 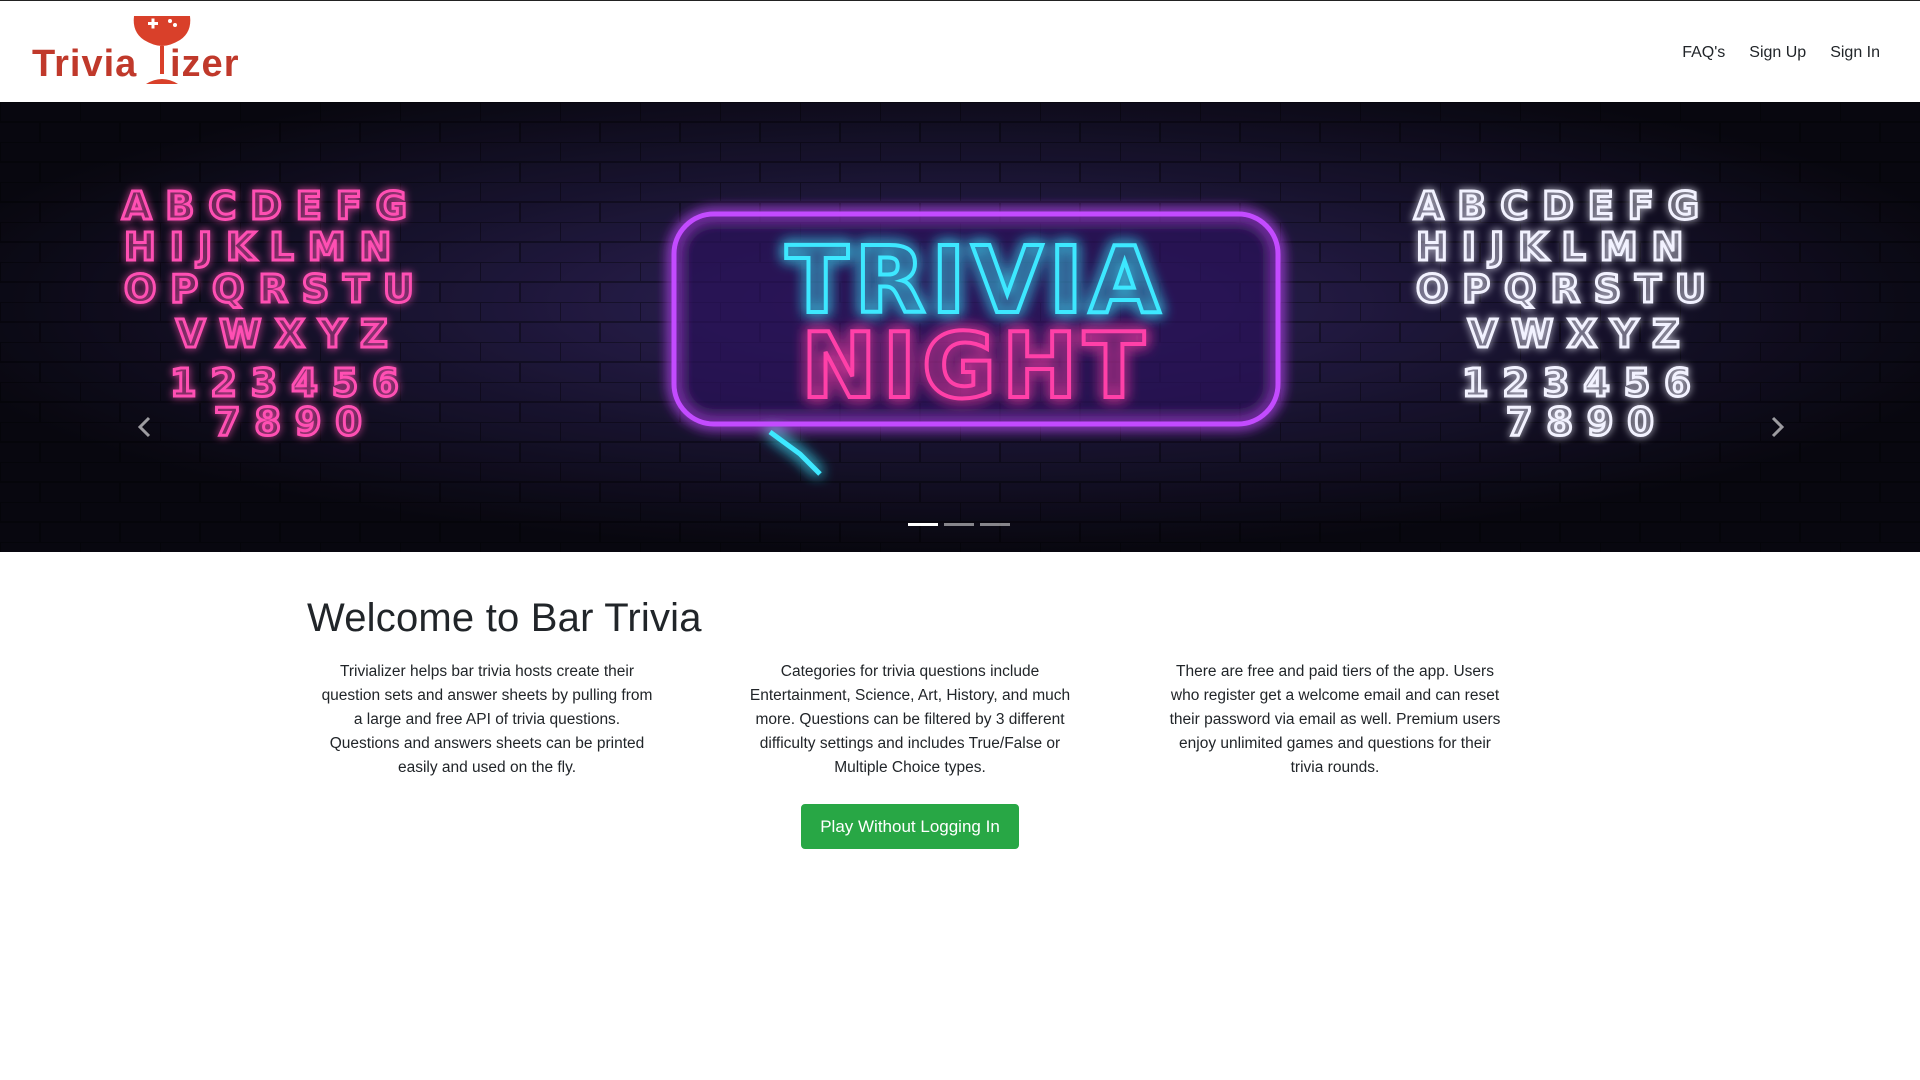 I want to click on nav-links: FAQ's Sign Up Sign In, so click(x=1780, y=53).